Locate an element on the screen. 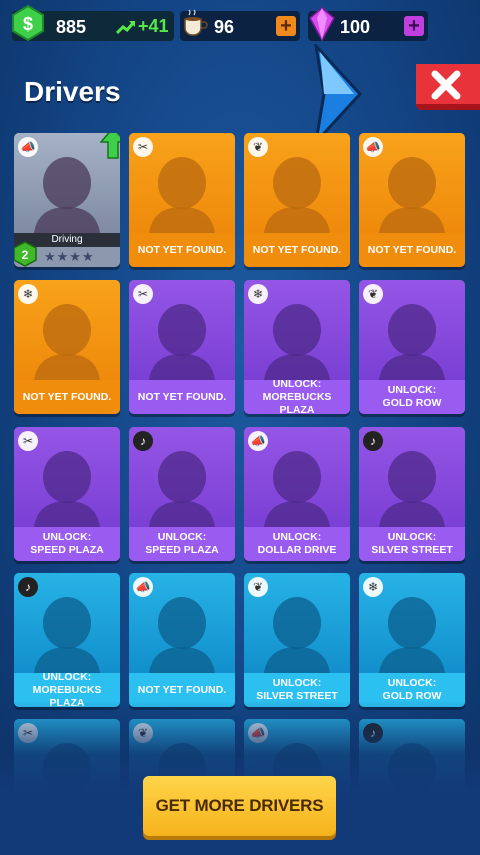 The height and width of the screenshot is (855, 480). driver-card: ♪ UNLOCK: MOREBUCKS PLAZA is located at coordinates (67, 640).